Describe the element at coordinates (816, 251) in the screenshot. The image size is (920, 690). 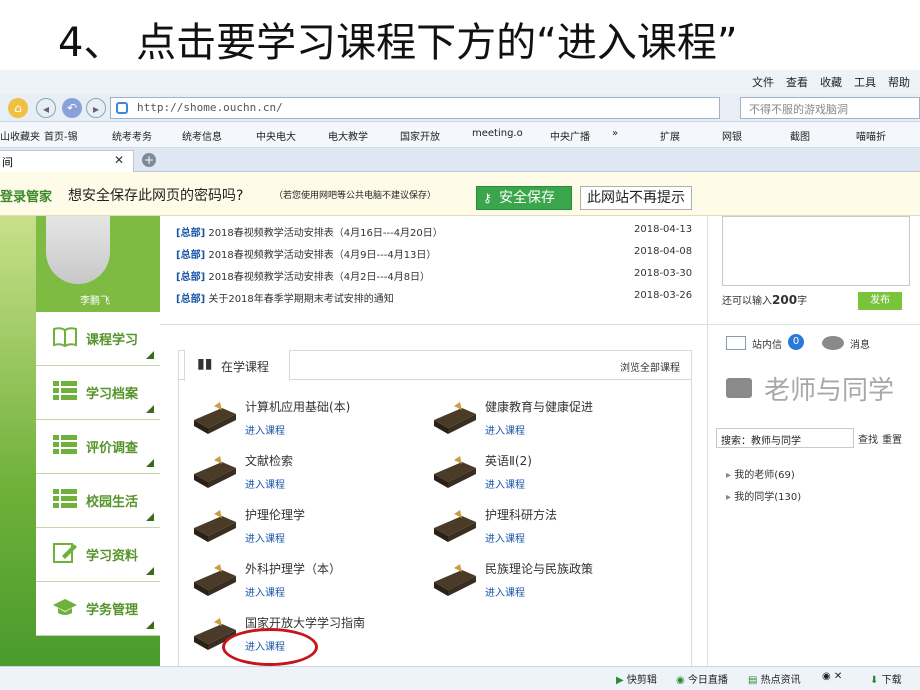
I see `post-textarea` at that location.